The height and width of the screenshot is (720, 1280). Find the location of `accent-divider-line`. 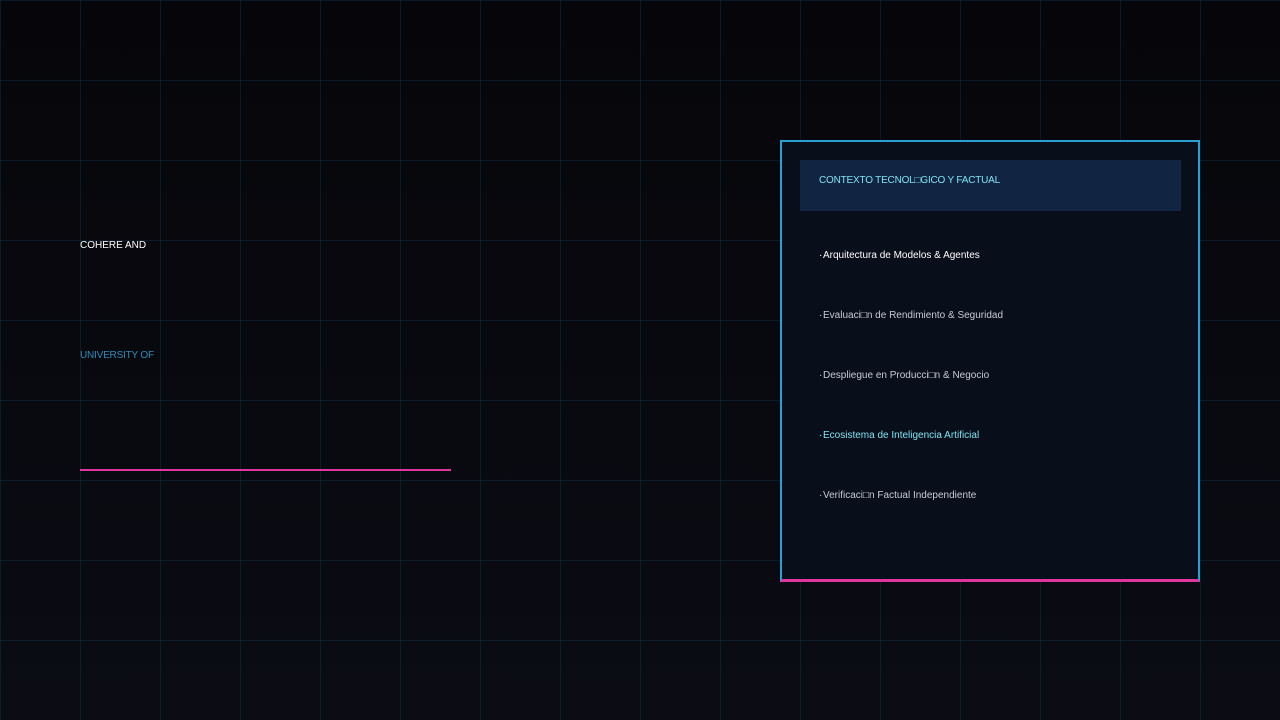

accent-divider-line is located at coordinates (265, 470).